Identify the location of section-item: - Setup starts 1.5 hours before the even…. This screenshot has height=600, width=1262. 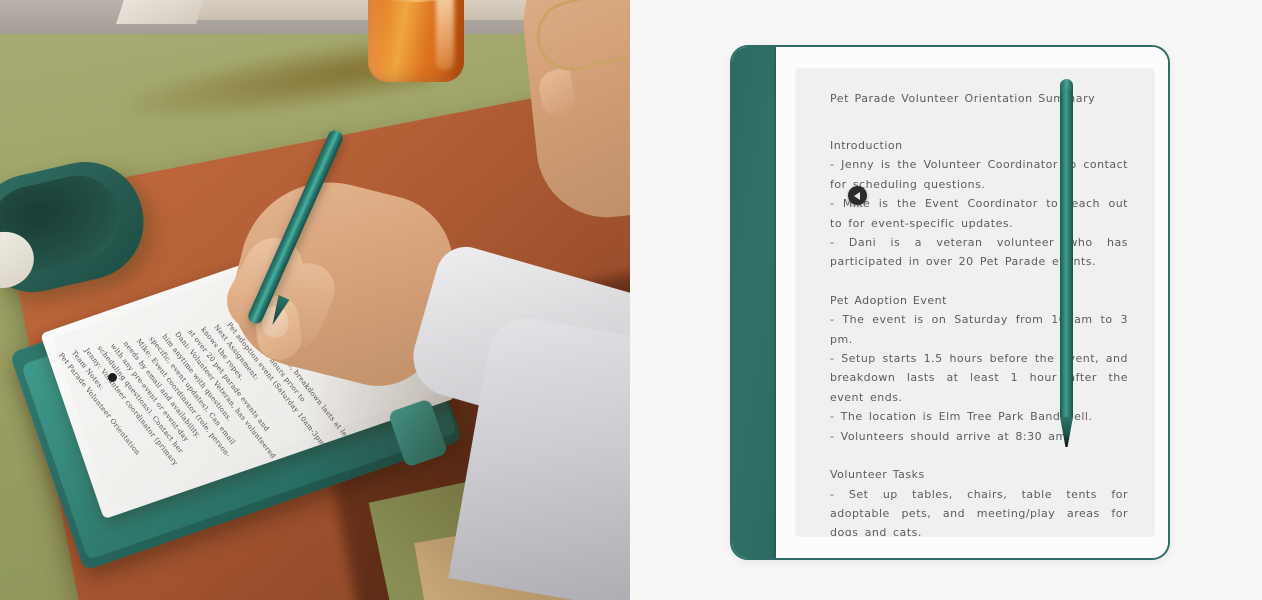
(979, 378).